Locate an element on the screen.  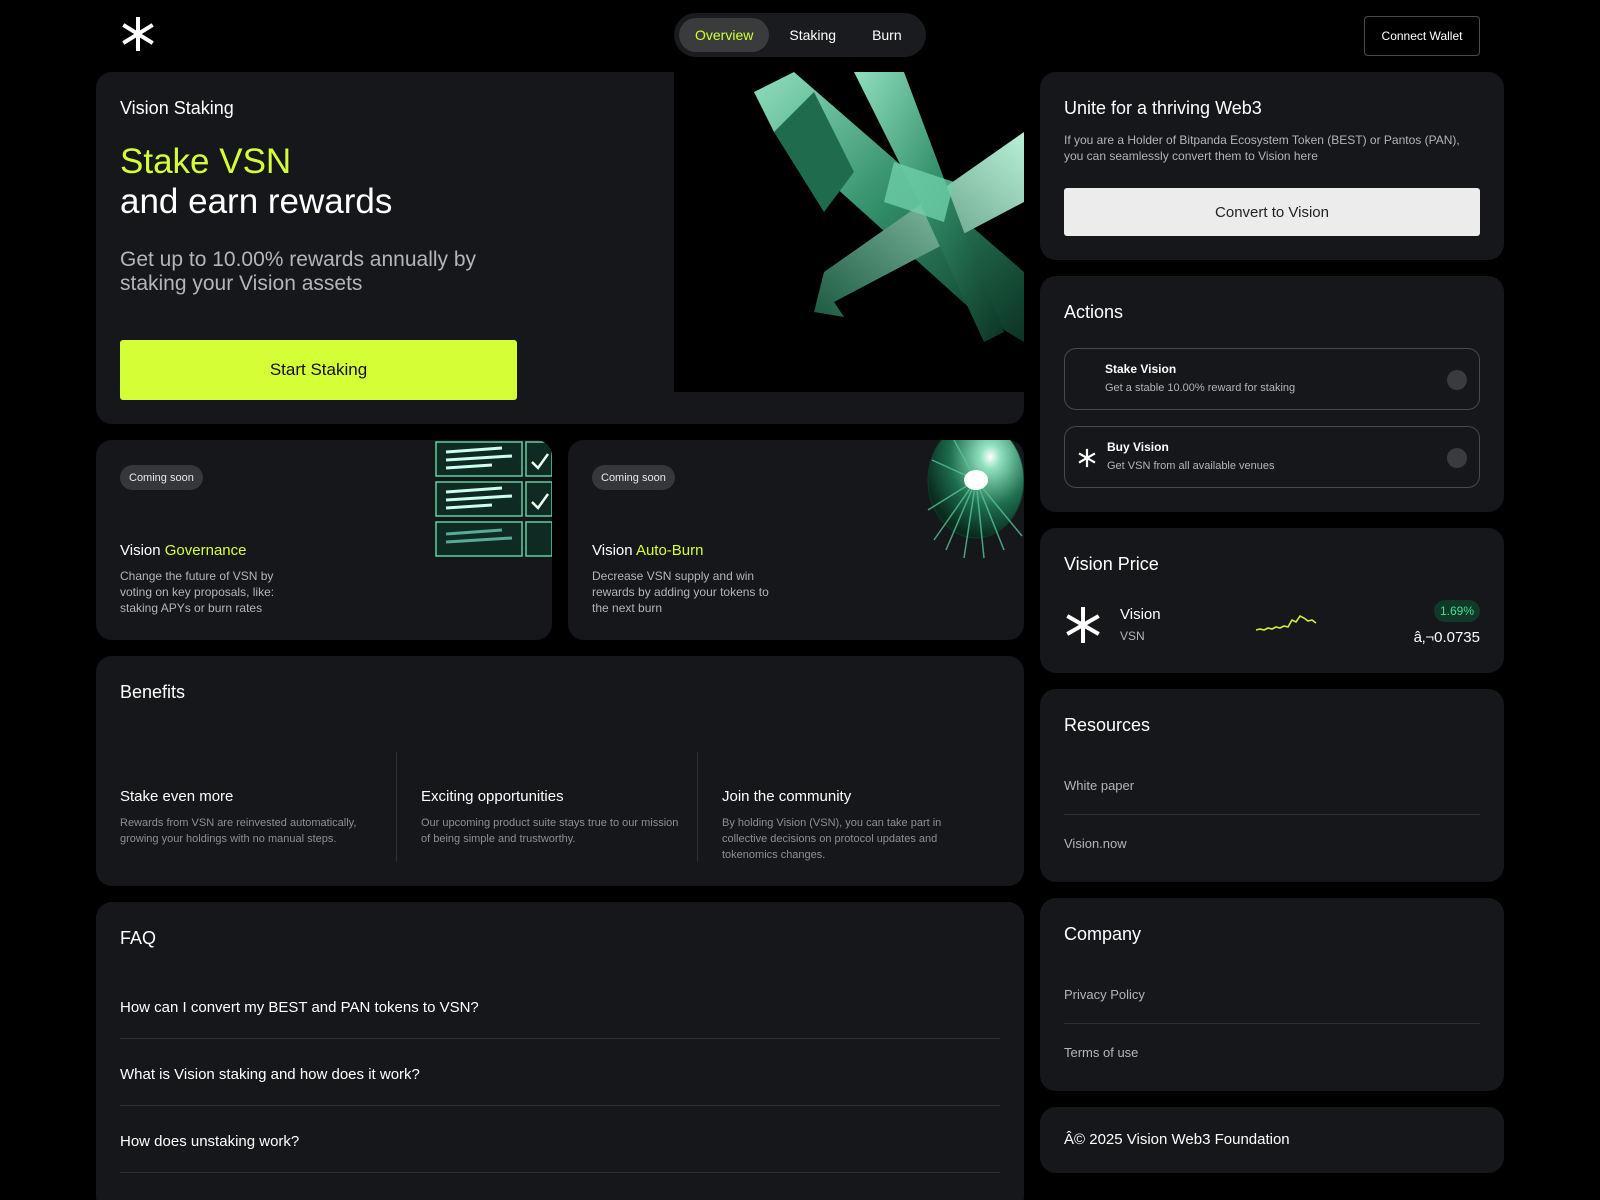
token-name: Vision is located at coordinates (1140, 614).